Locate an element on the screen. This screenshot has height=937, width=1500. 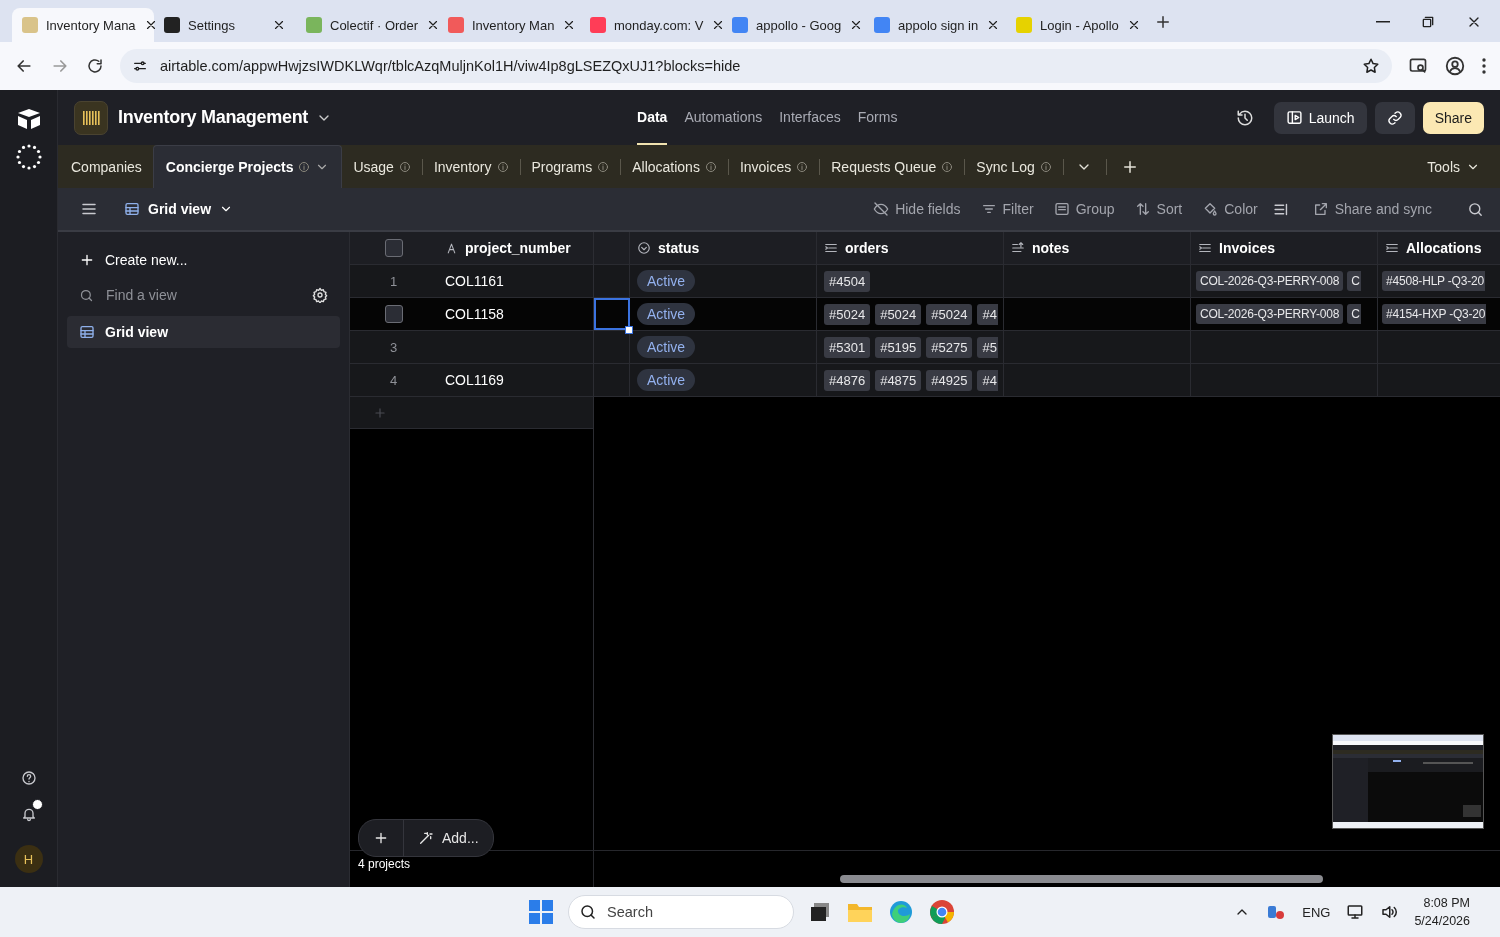
browser-tab: Colectif · Order is located at coordinates (367, 25).